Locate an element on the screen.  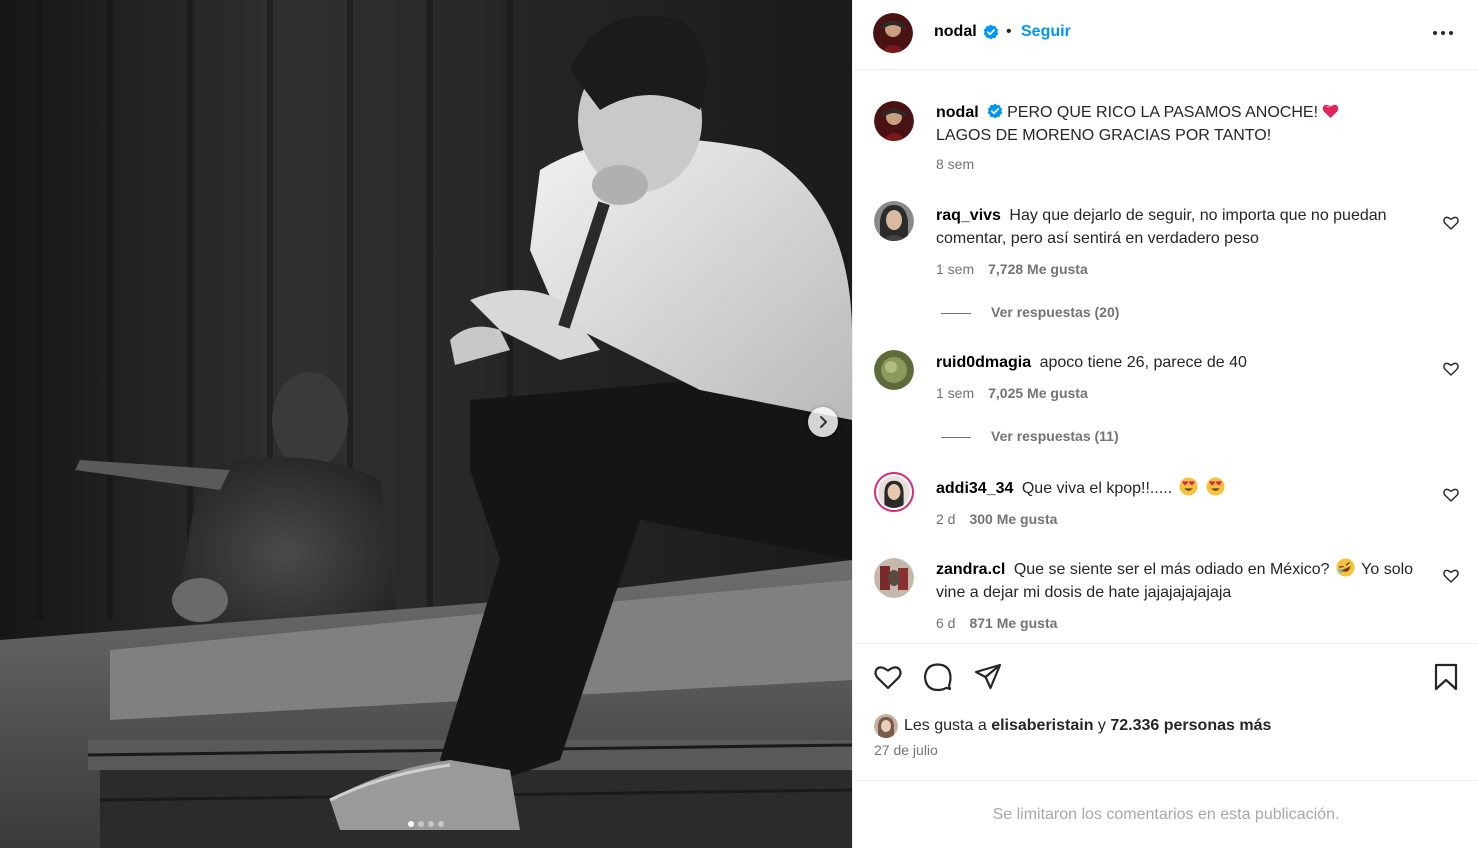
comment-meta: 1 sem 7,025 Me gusta is located at coordinates (1012, 393).